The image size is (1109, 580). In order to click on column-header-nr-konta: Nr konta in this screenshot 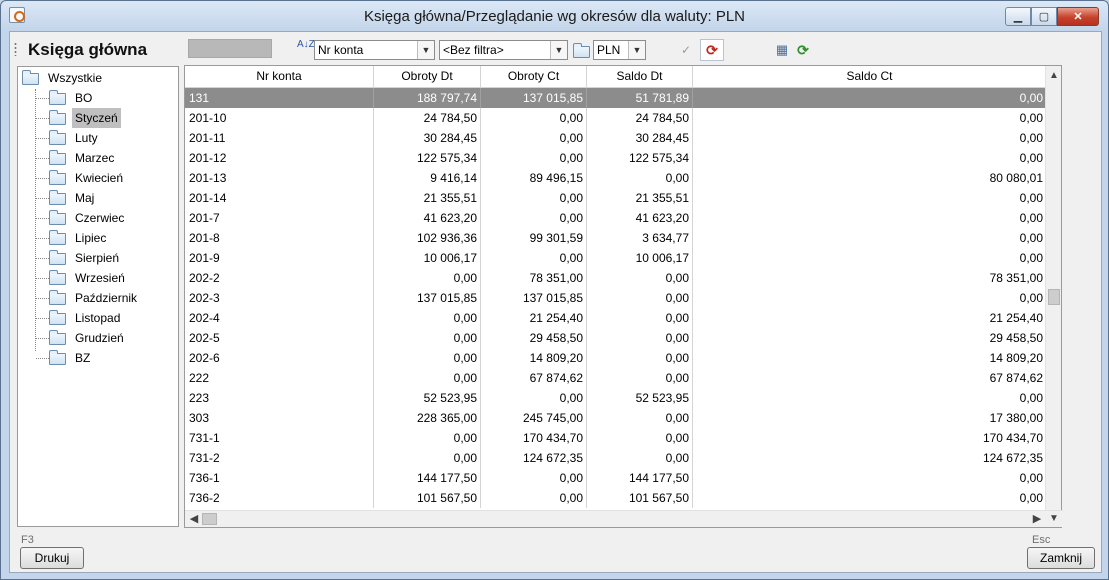, I will do `click(279, 77)`.